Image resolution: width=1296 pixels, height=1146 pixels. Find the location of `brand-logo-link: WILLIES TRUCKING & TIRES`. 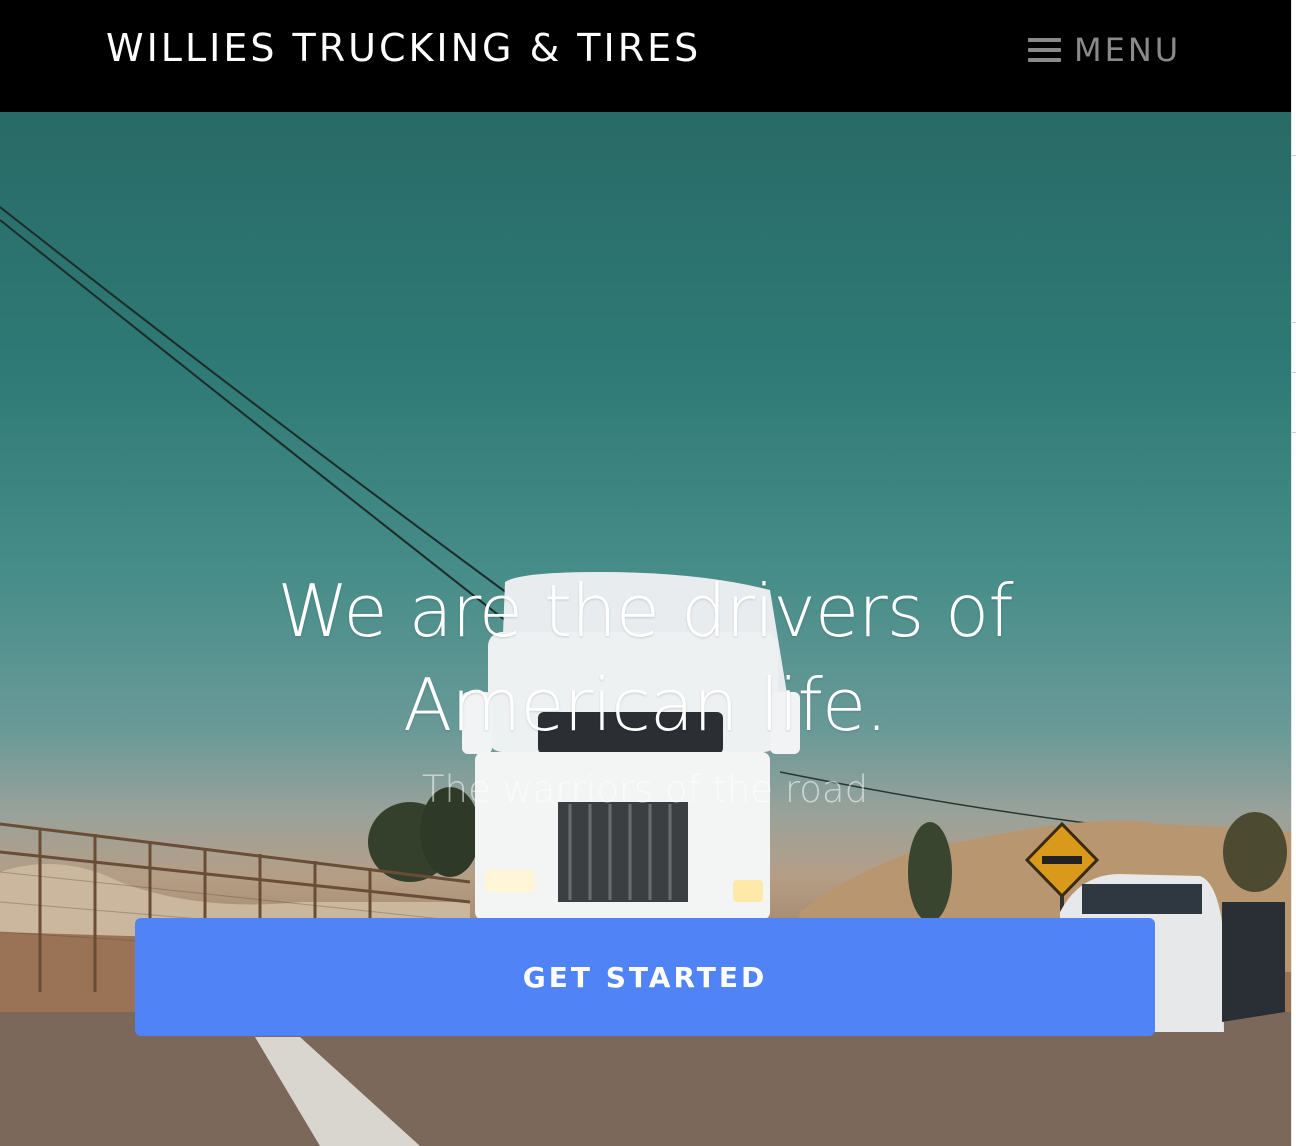

brand-logo-link: WILLIES TRUCKING & TIRES is located at coordinates (403, 48).